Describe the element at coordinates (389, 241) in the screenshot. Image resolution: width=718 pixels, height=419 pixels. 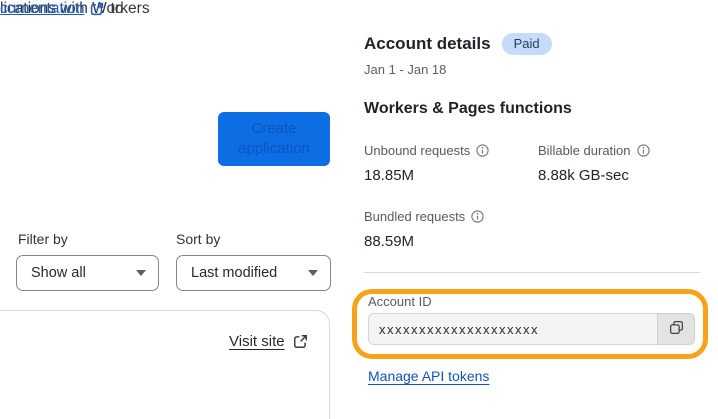
I see `stat-value: 88.59M` at that location.